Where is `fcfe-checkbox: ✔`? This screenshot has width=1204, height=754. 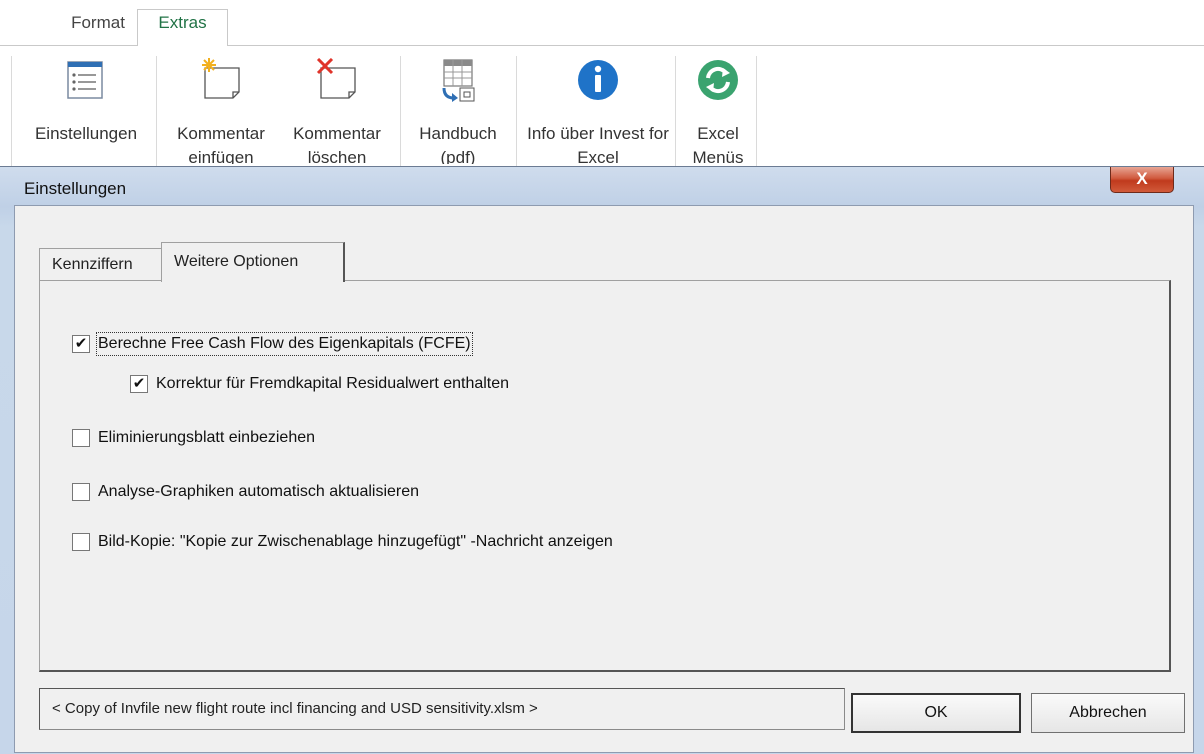
fcfe-checkbox: ✔ is located at coordinates (81, 344).